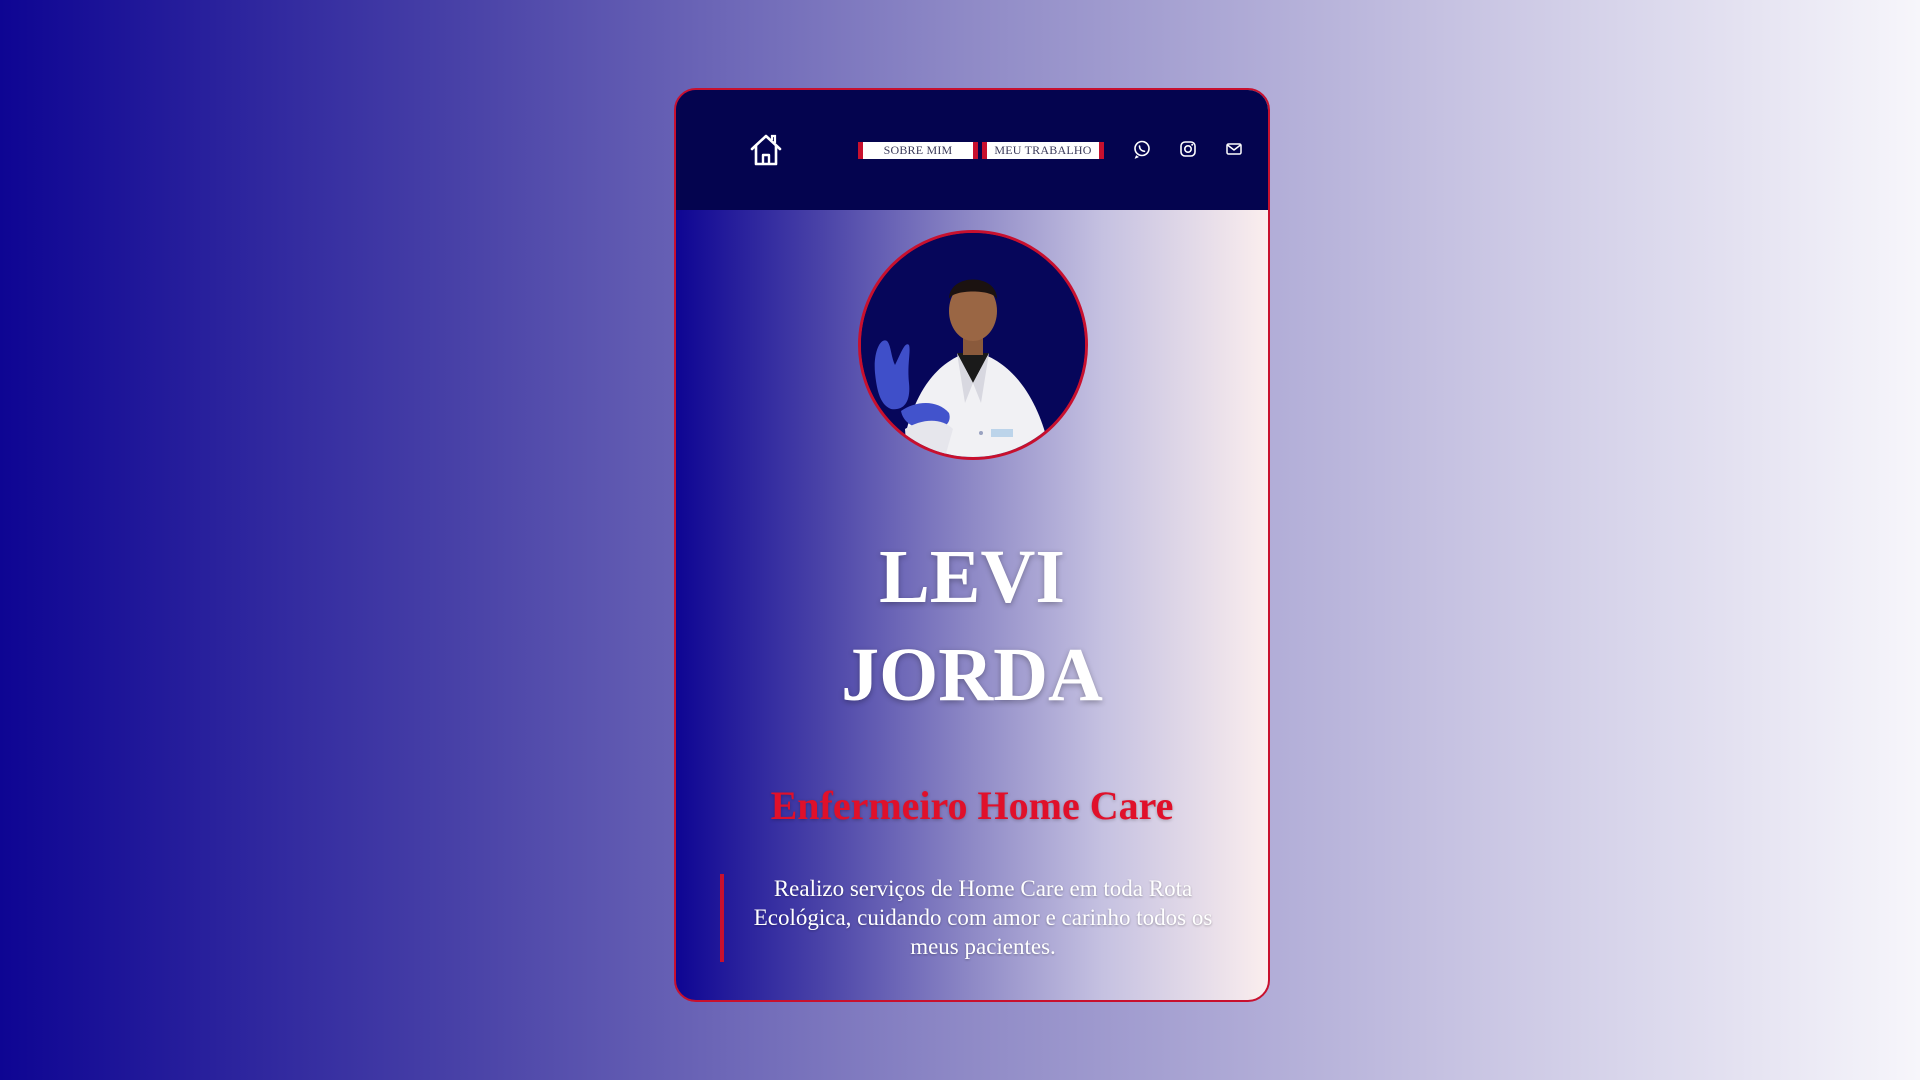  What do you see at coordinates (972, 626) in the screenshot?
I see `profile-name: LEVI JORDA` at bounding box center [972, 626].